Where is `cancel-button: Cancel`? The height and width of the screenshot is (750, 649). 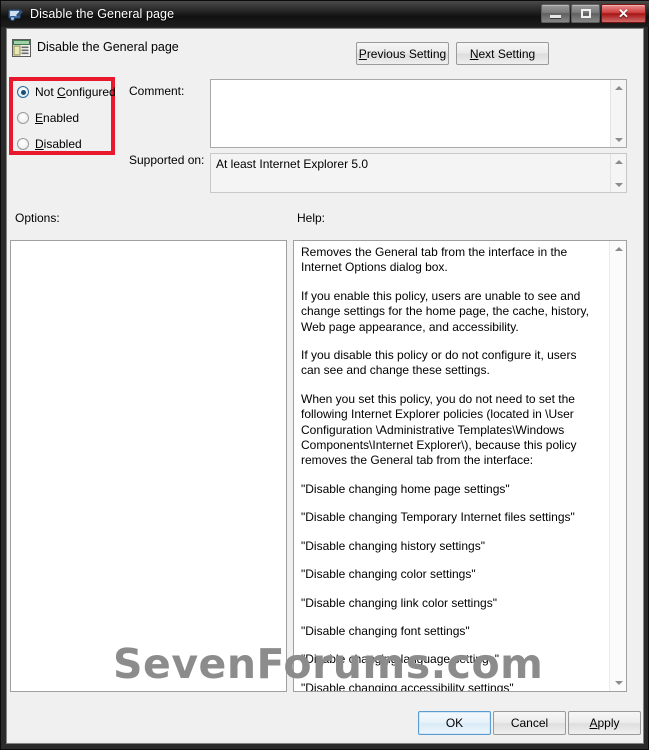
cancel-button: Cancel is located at coordinates (529, 723).